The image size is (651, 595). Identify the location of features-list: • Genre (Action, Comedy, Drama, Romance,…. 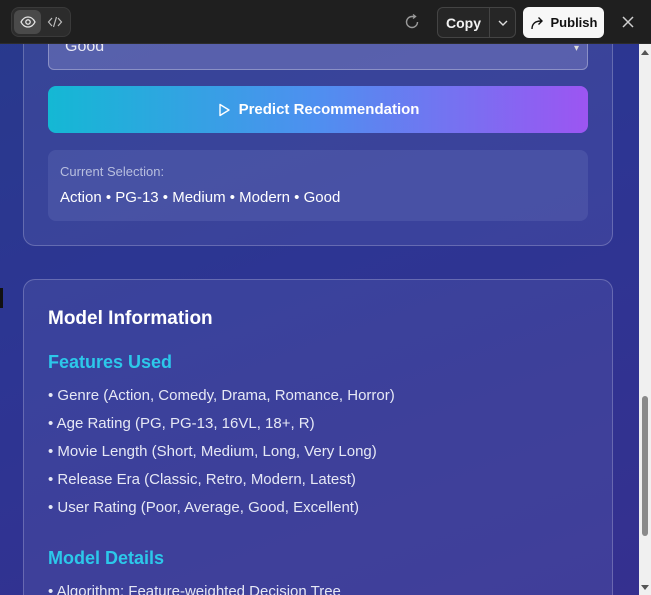
(221, 456).